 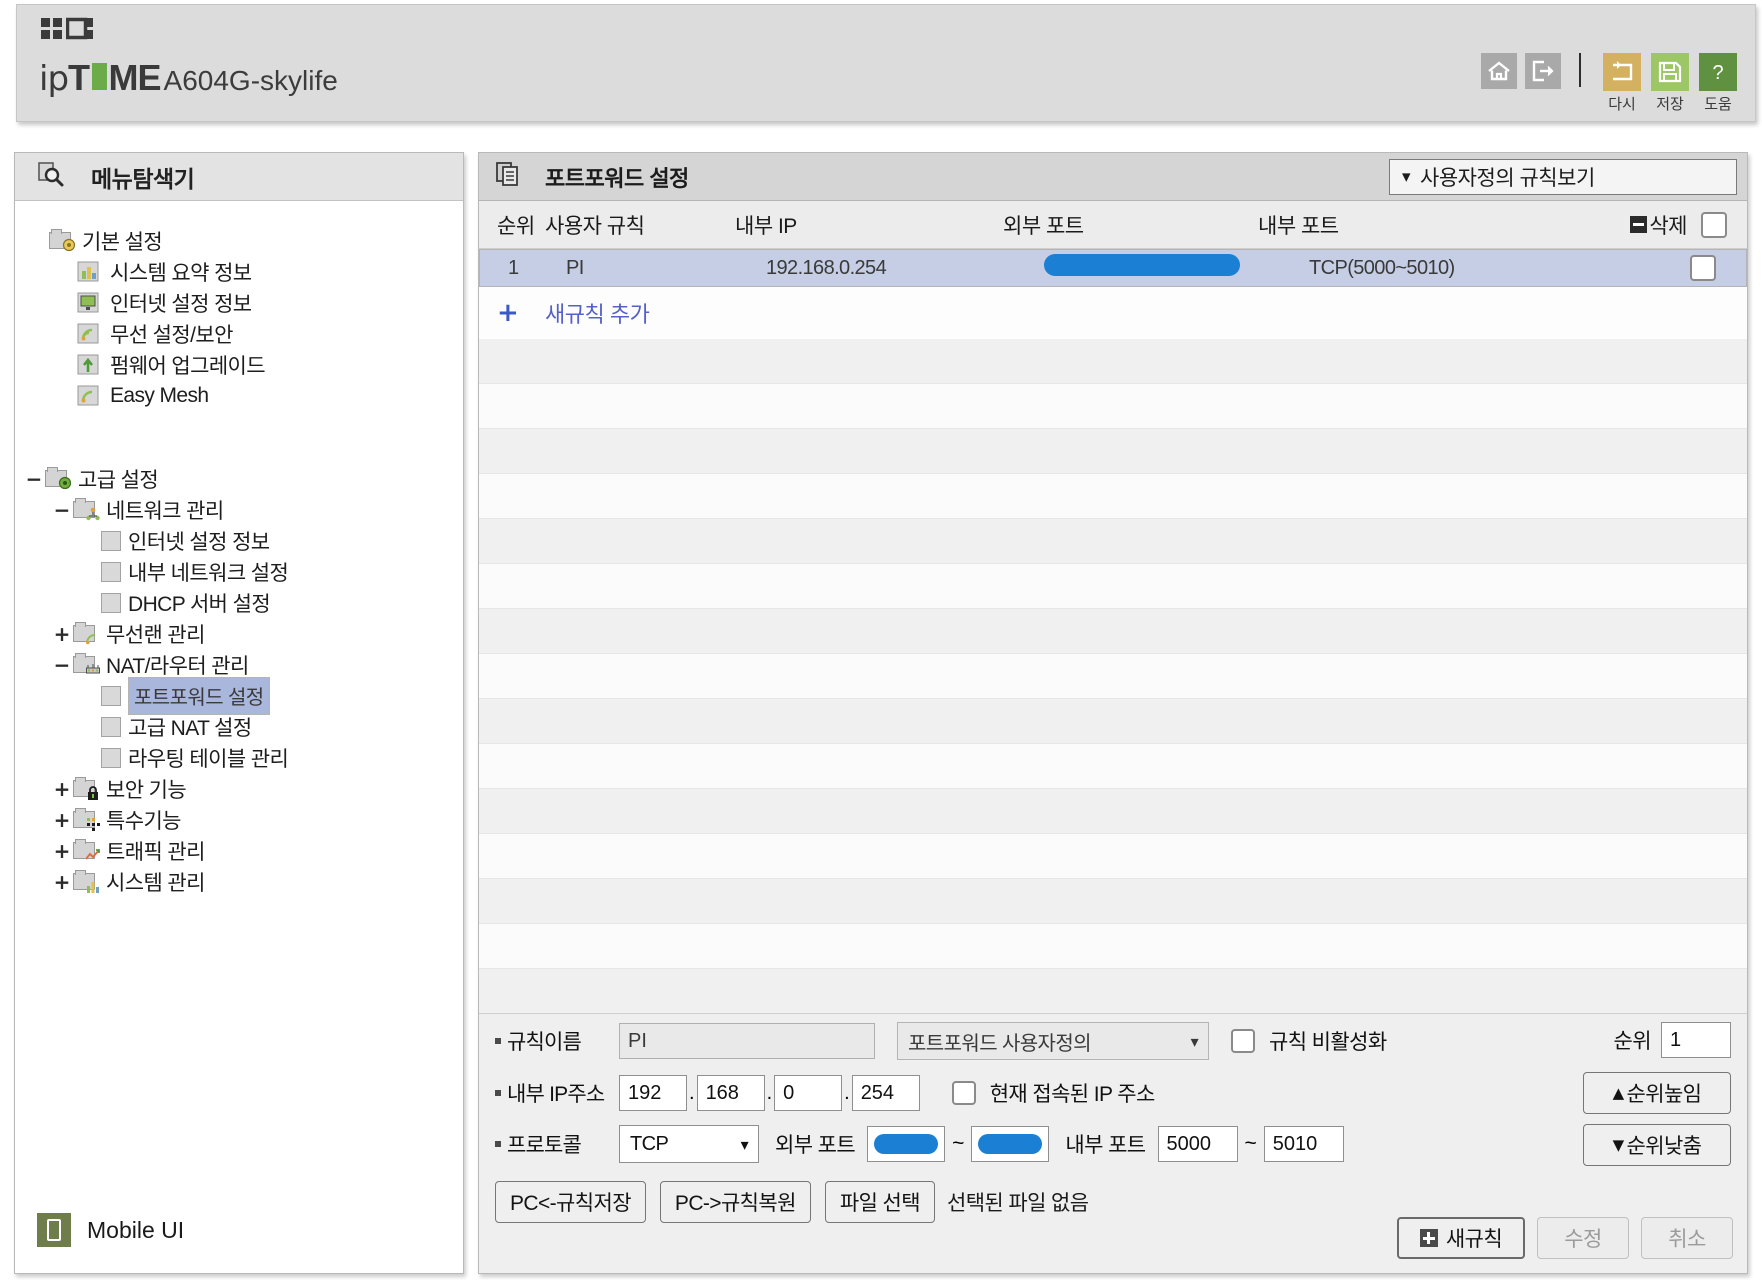 What do you see at coordinates (1298, 226) in the screenshot?
I see `col-internal-port: 내부 포트` at bounding box center [1298, 226].